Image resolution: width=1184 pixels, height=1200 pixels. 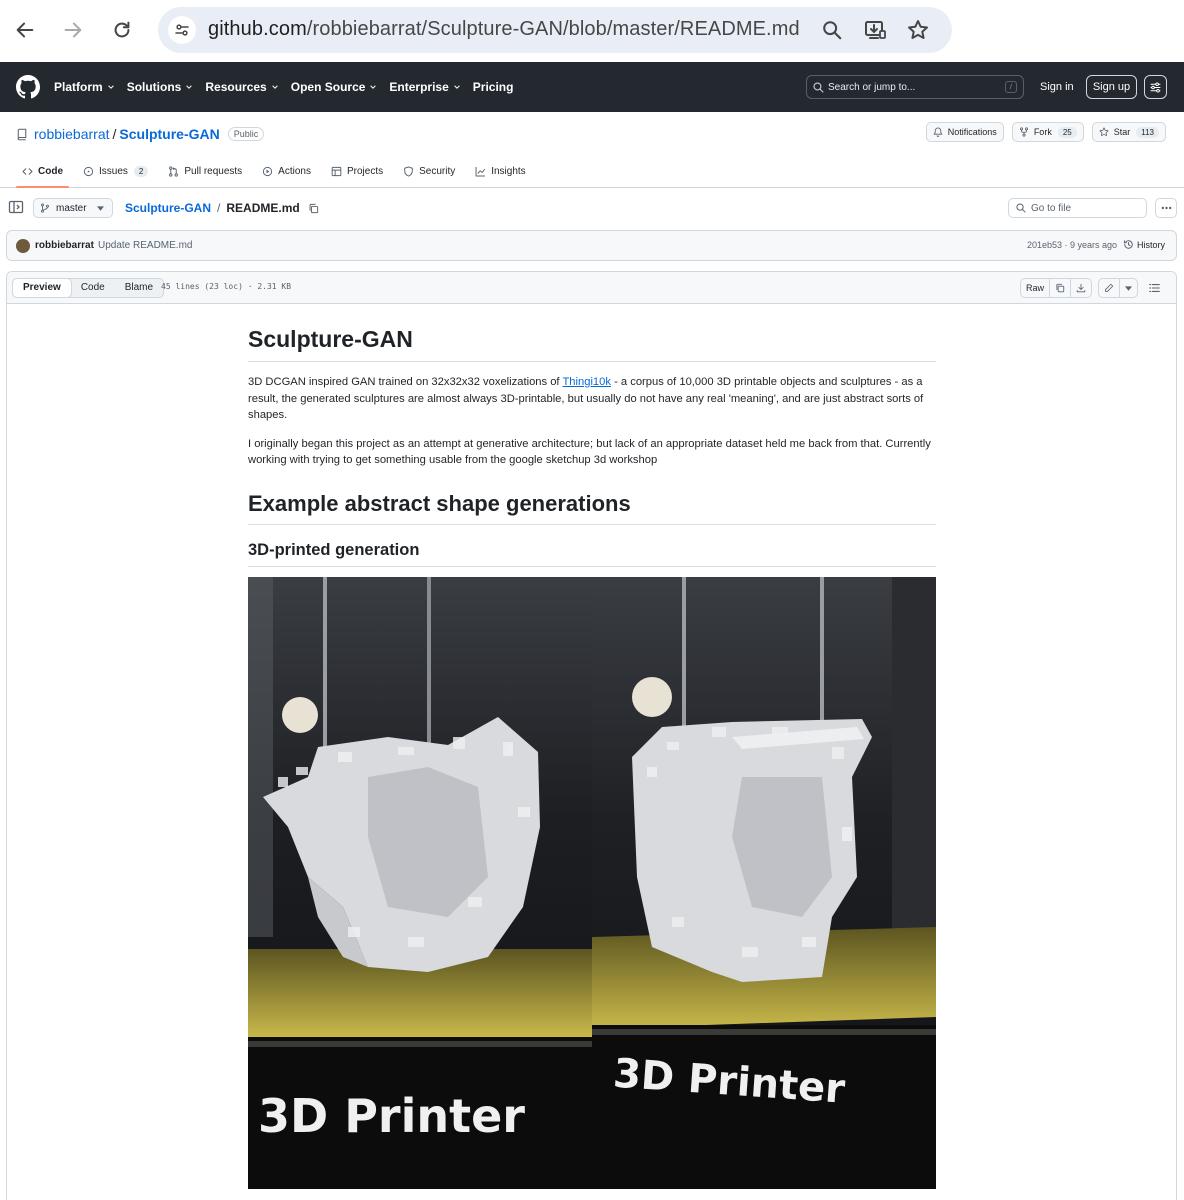 I want to click on tab-pull-requests: Pull requests, so click(x=205, y=171).